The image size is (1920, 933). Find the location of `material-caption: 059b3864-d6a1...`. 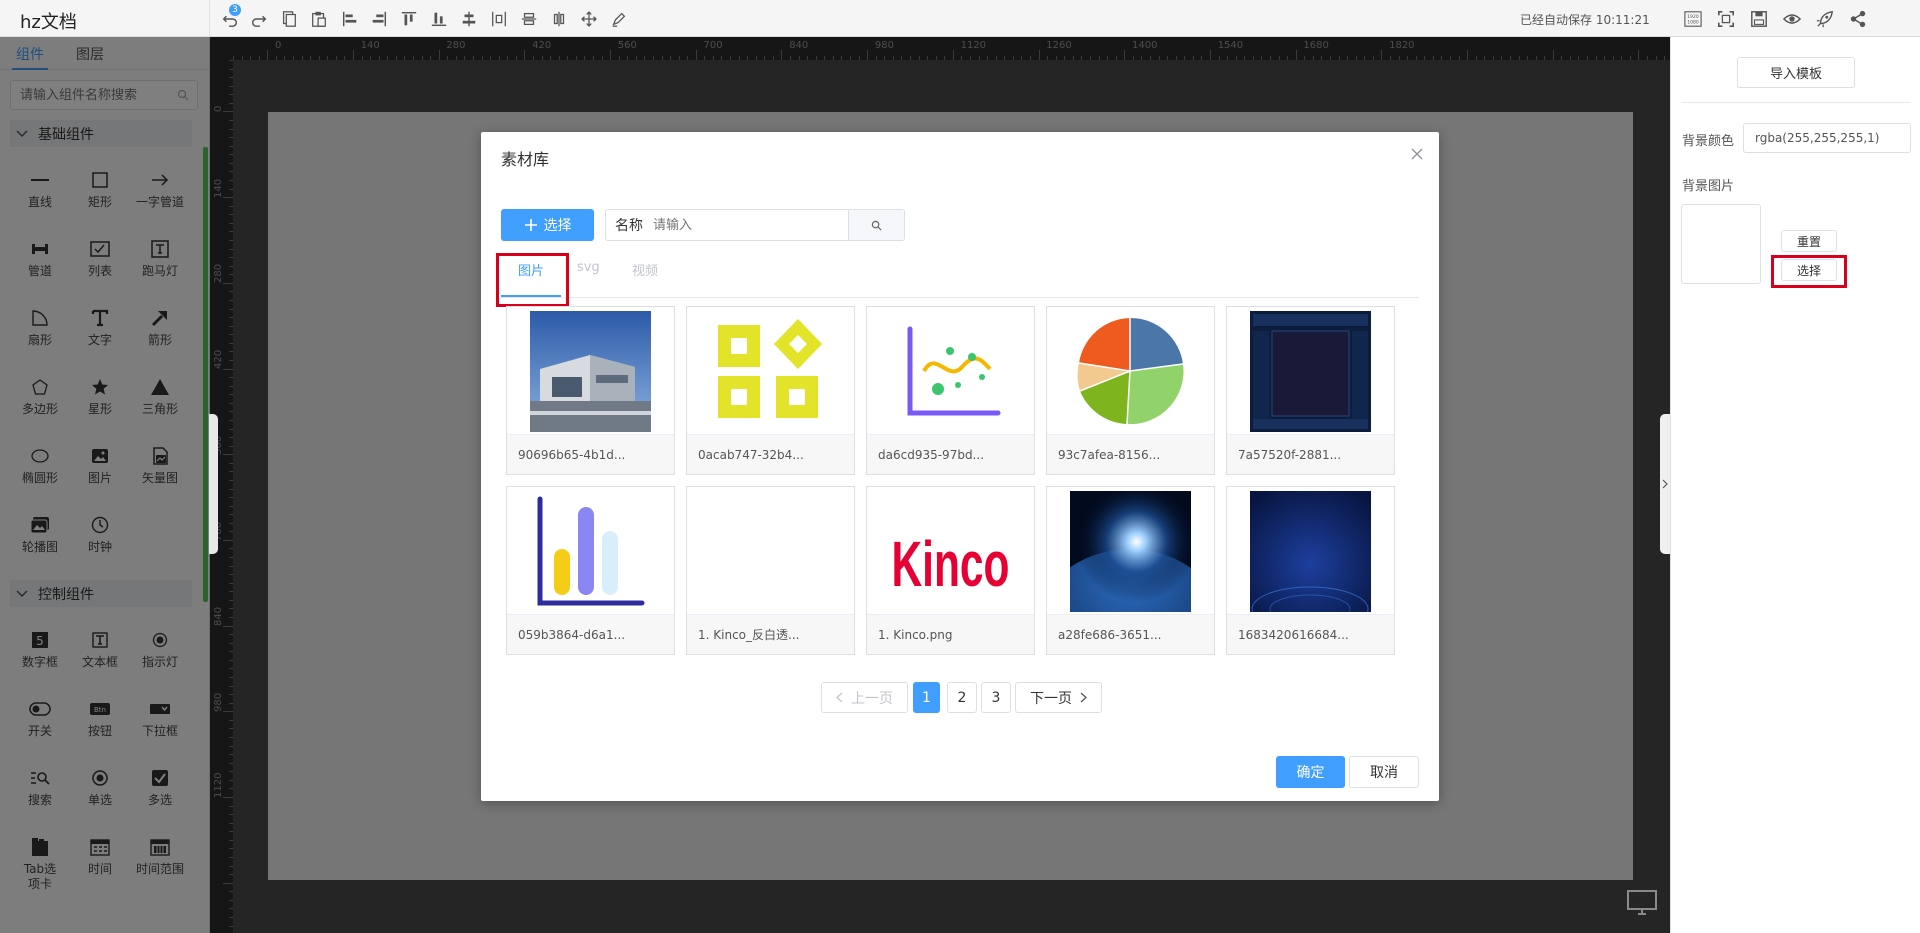

material-caption: 059b3864-d6a1... is located at coordinates (590, 634).